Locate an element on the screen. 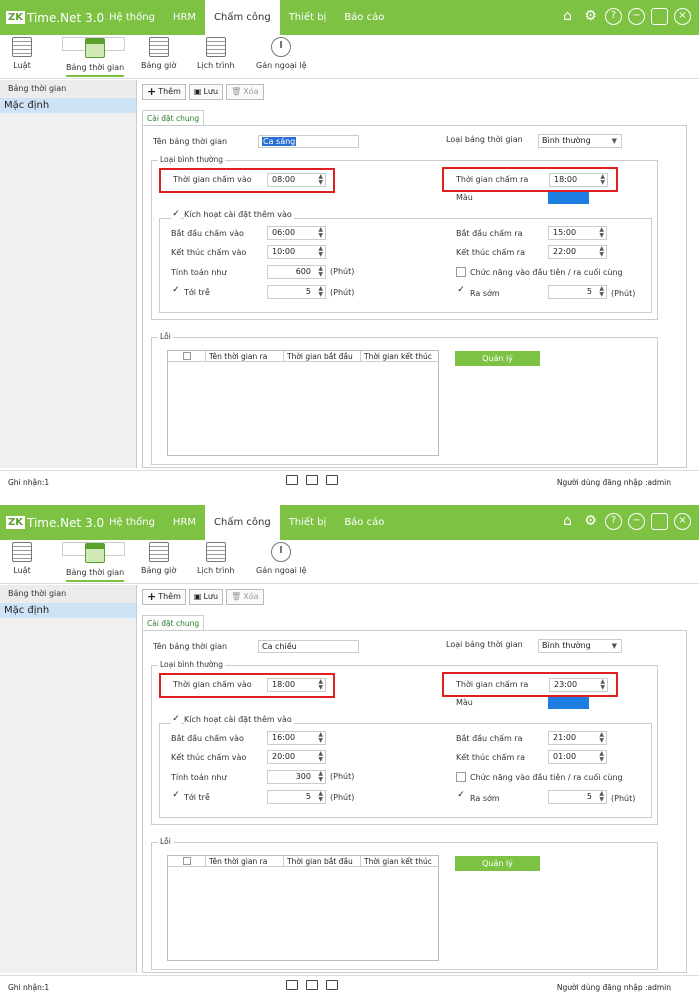 This screenshot has width=699, height=1000. start-check-in-input: 06:00 ▲ ▼ is located at coordinates (296, 233).